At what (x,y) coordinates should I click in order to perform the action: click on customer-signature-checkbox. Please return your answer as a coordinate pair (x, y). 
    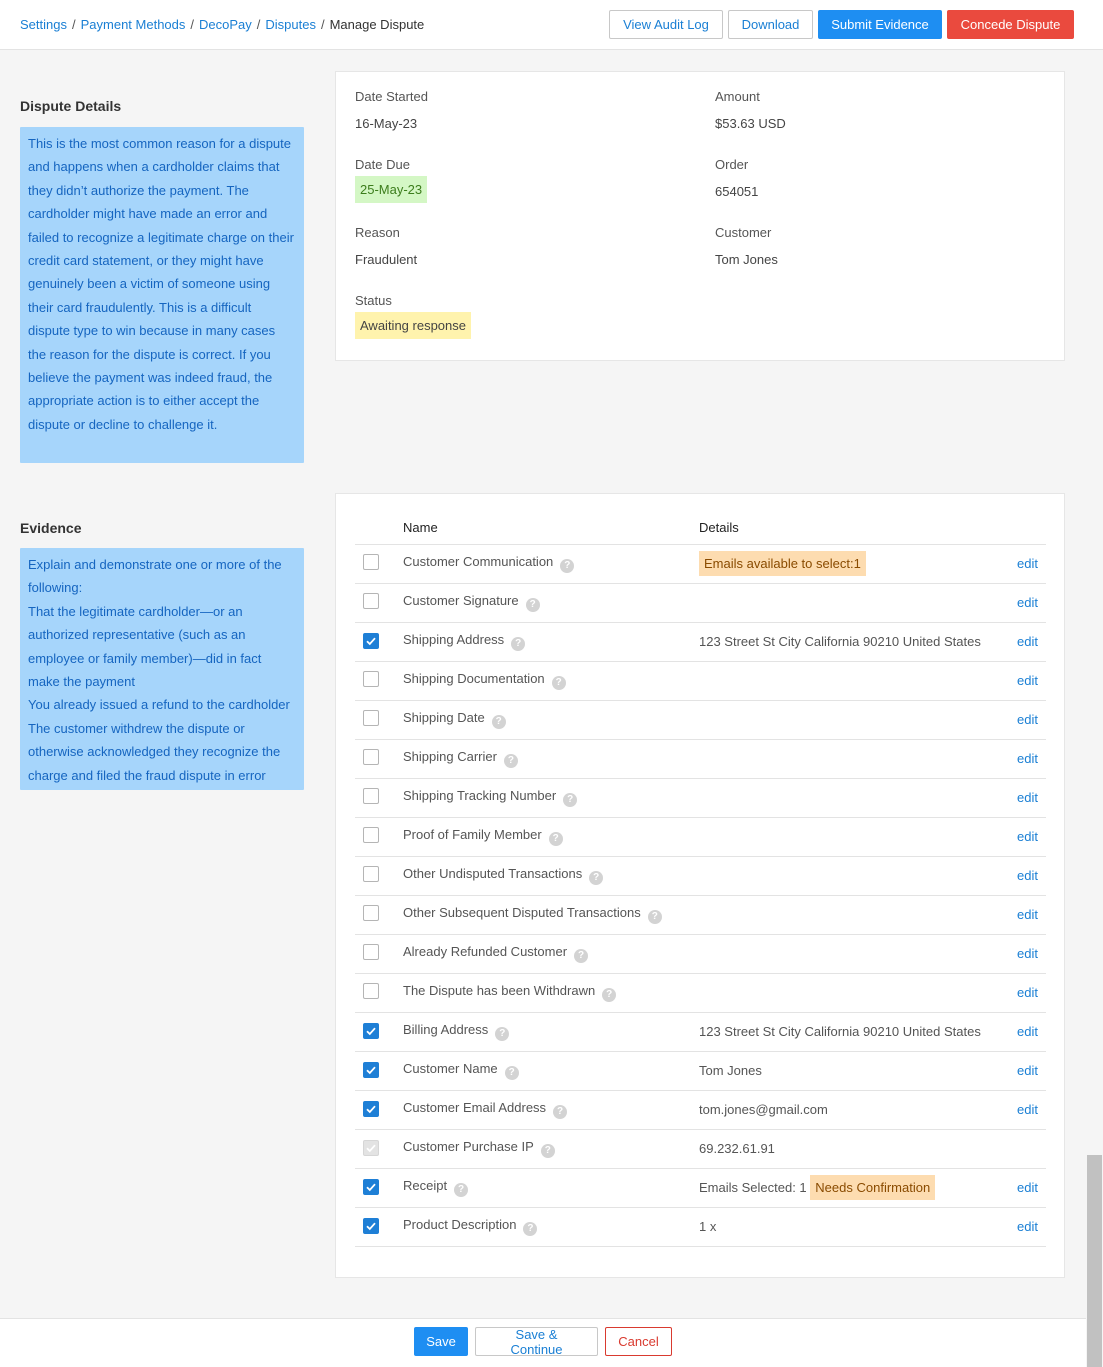
    Looking at the image, I should click on (371, 601).